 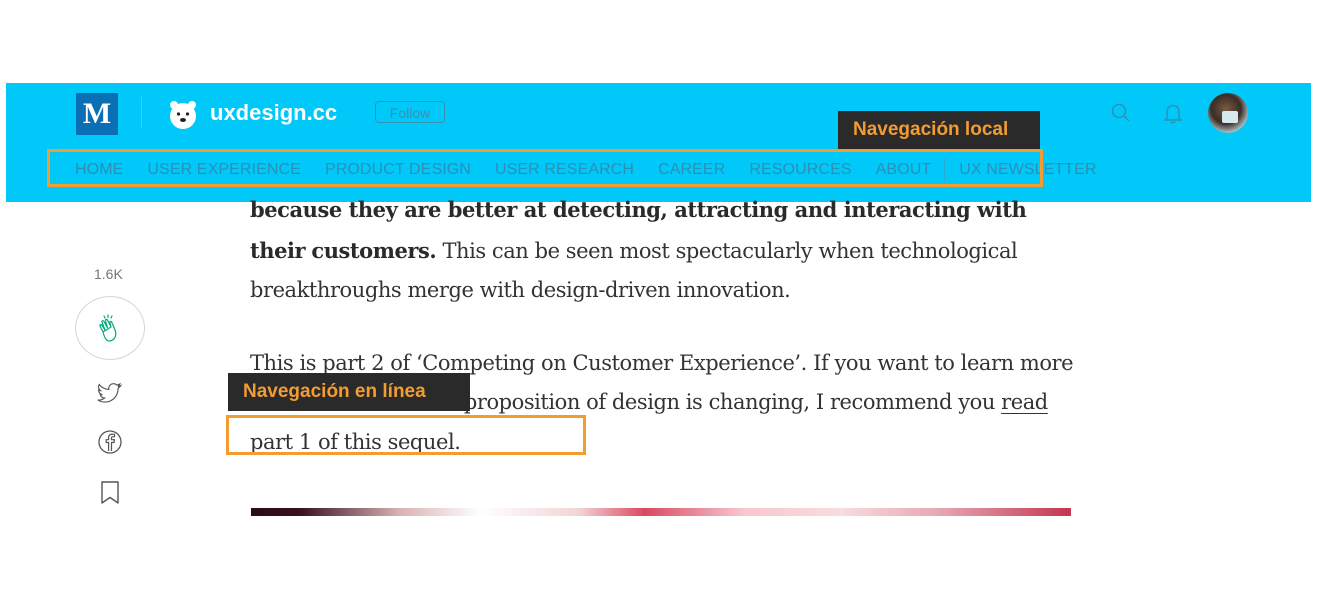 I want to click on bold-text: customers., so click(x=374, y=250).